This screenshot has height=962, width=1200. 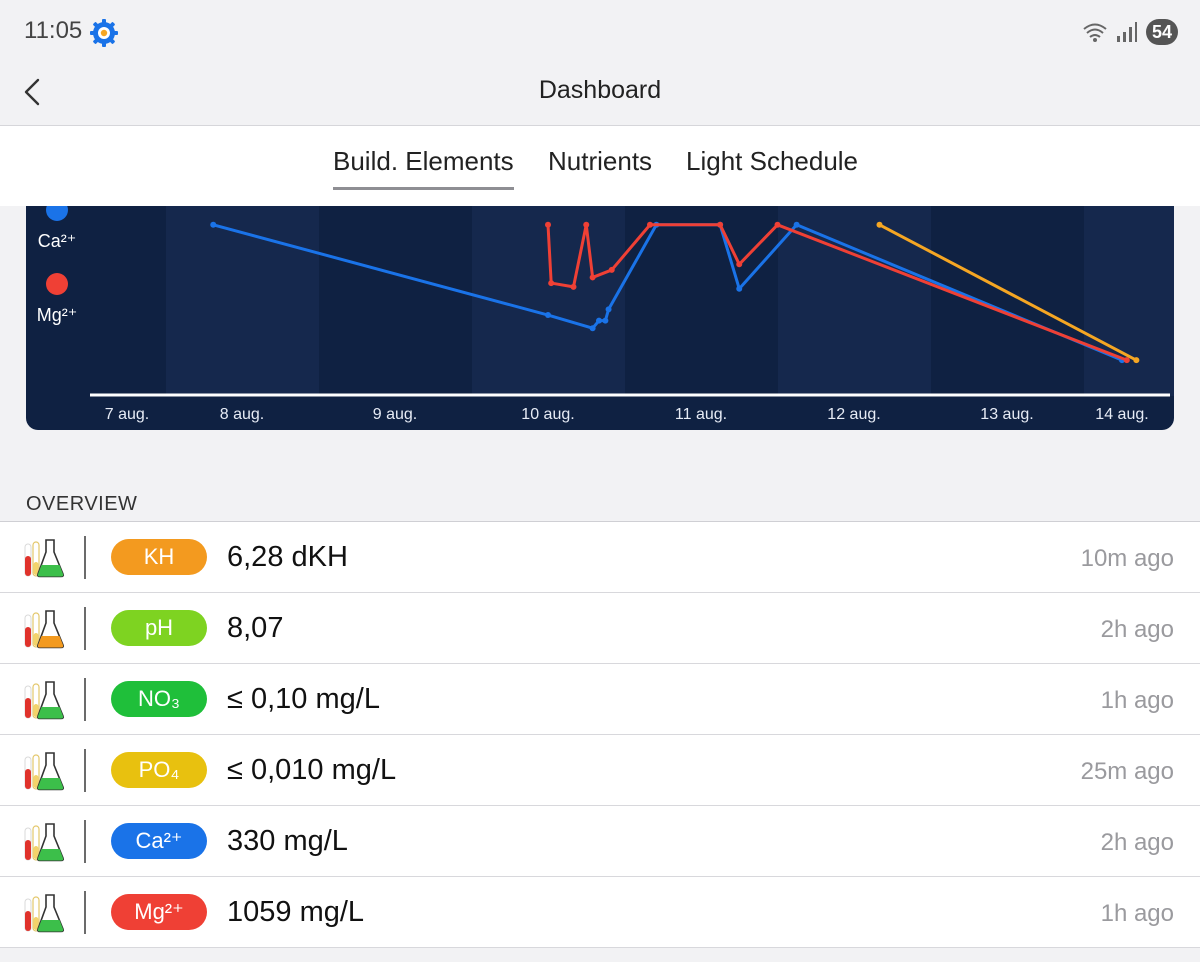 I want to click on measurement-time: 25m ago, so click(x=1127, y=771).